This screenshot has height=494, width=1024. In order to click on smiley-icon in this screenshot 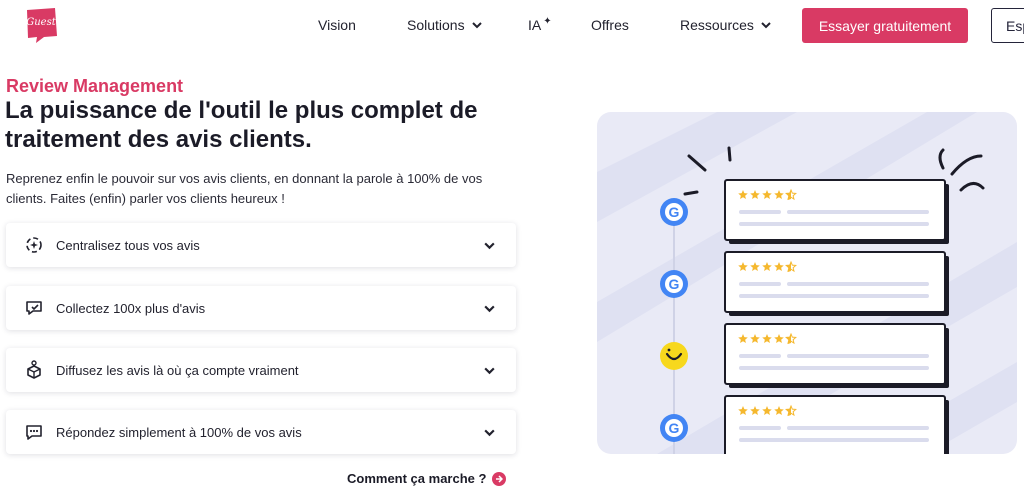, I will do `click(674, 356)`.